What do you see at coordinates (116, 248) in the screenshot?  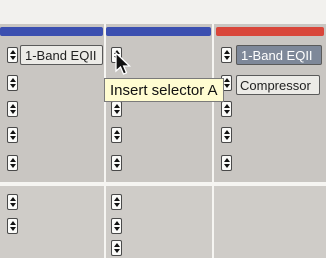 I see `send-selector-c` at bounding box center [116, 248].